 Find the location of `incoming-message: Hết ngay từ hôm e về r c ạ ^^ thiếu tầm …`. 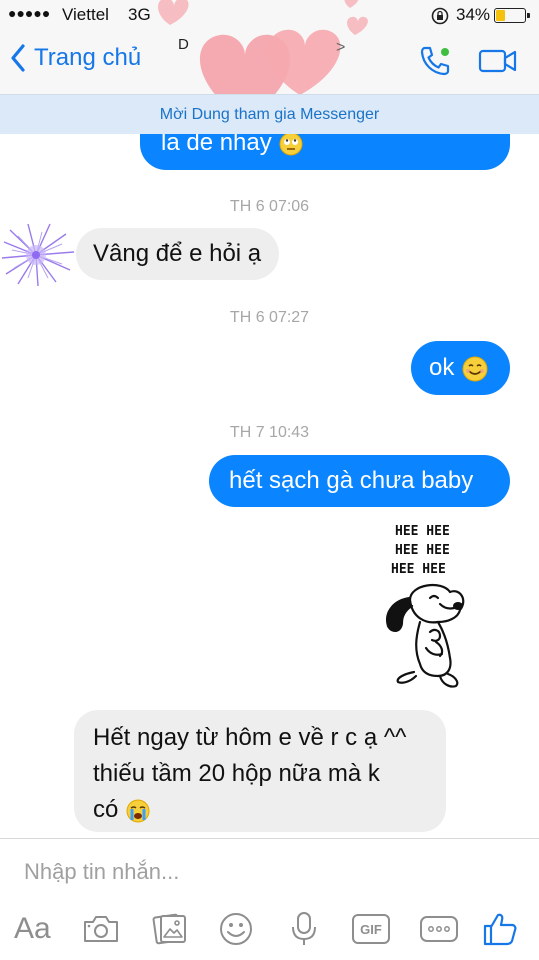

incoming-message: Hết ngay từ hôm e về r c ạ ^^ thiếu tầm … is located at coordinates (260, 771).